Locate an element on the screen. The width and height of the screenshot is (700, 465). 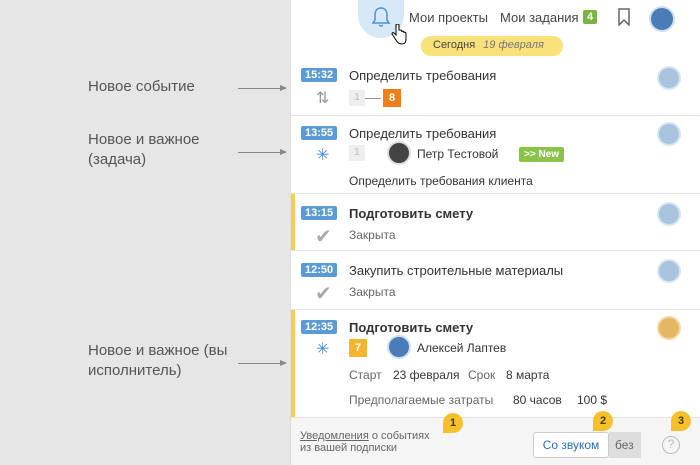
today-divider: Сегодня 19 февраля is located at coordinates (492, 46).